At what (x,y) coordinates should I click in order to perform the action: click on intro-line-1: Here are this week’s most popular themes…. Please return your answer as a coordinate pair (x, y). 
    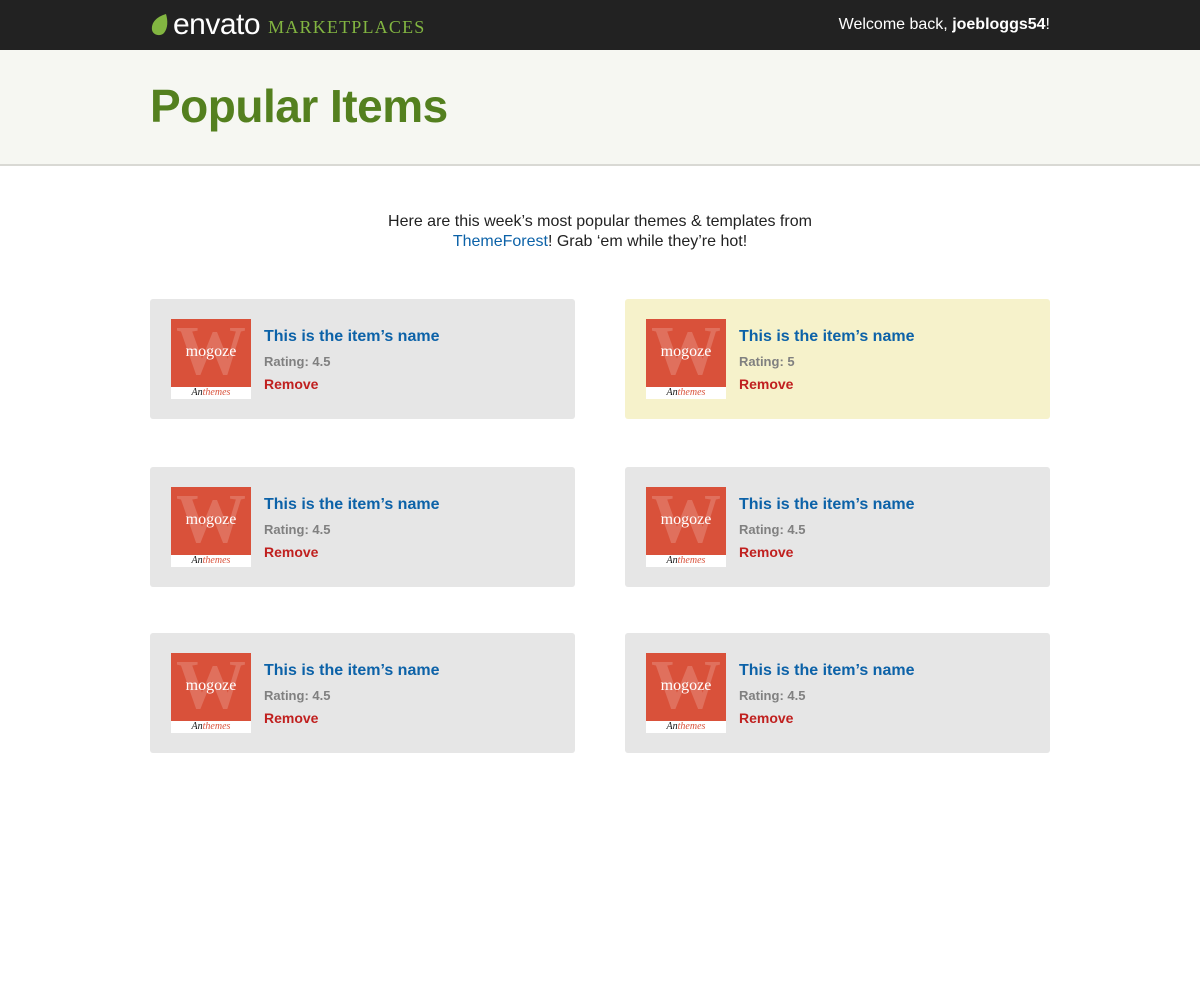
    Looking at the image, I should click on (600, 221).